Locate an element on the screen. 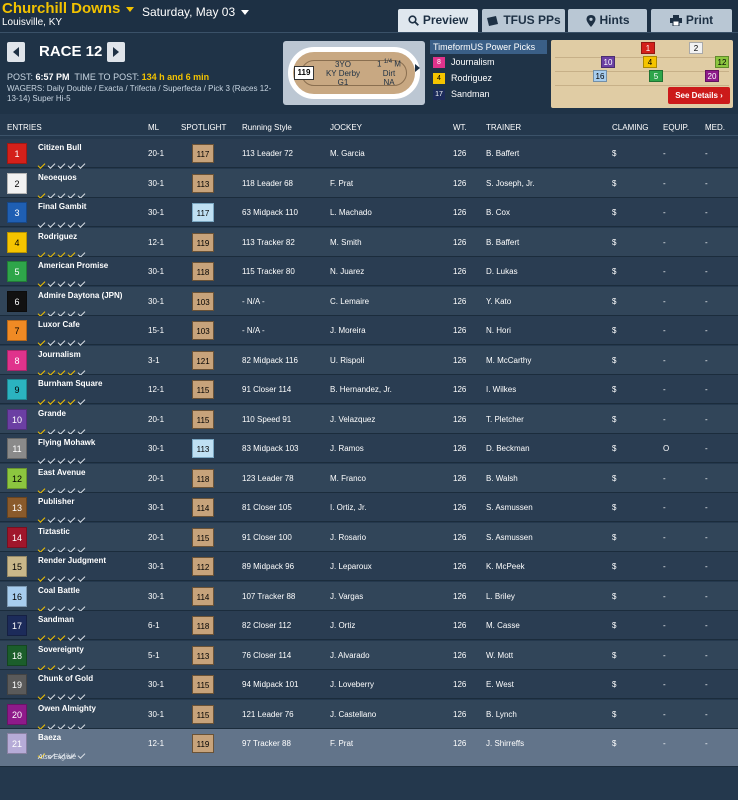 This screenshot has width=738, height=800. trainer-name: D. Beckman is located at coordinates (508, 448).